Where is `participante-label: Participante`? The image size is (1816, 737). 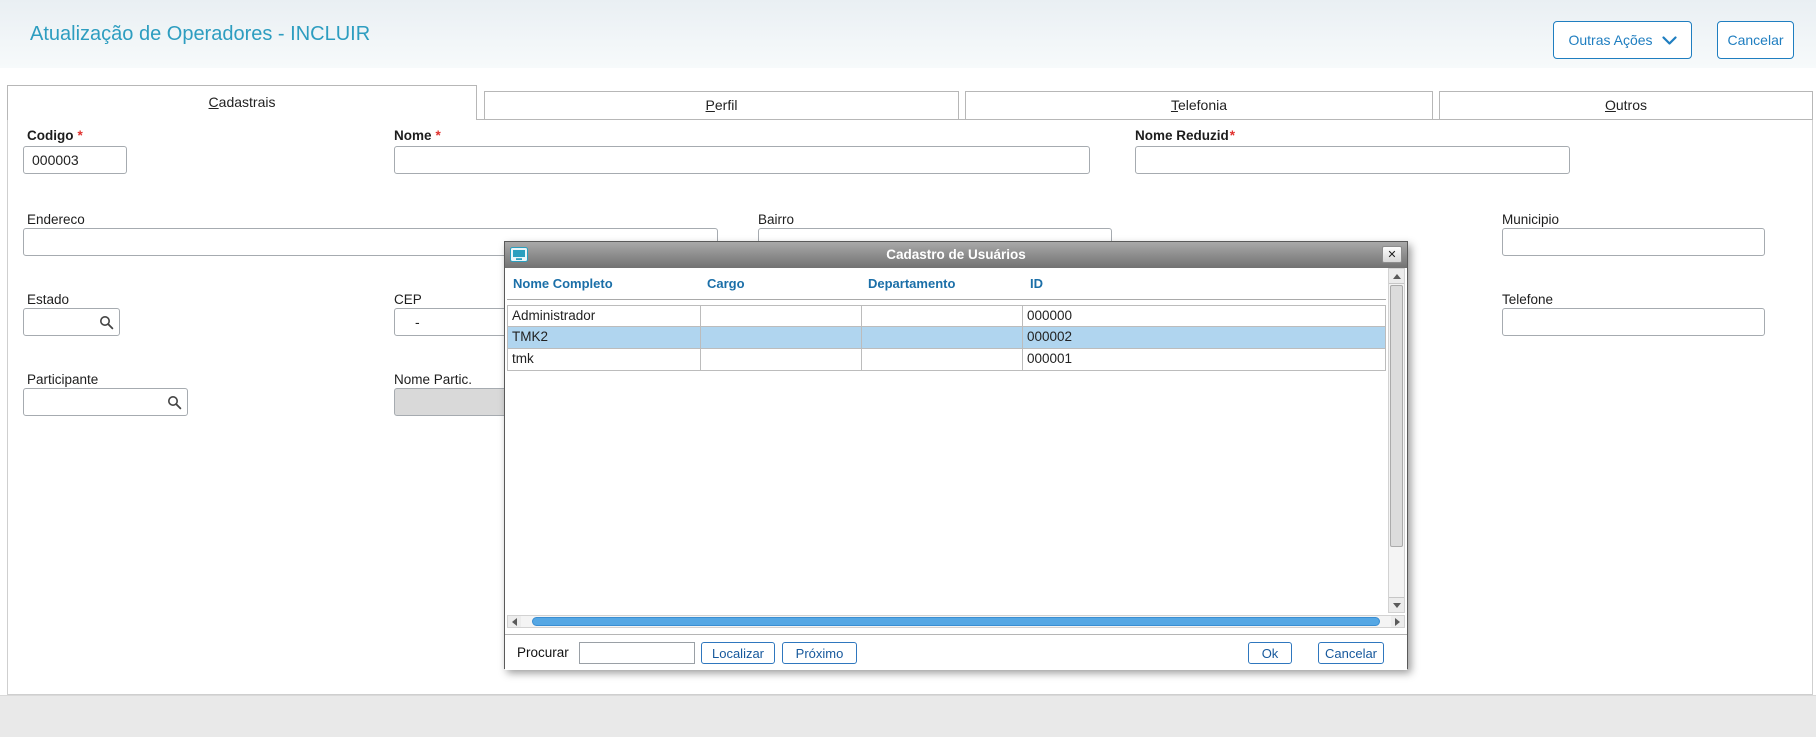
participante-label: Participante is located at coordinates (63, 379).